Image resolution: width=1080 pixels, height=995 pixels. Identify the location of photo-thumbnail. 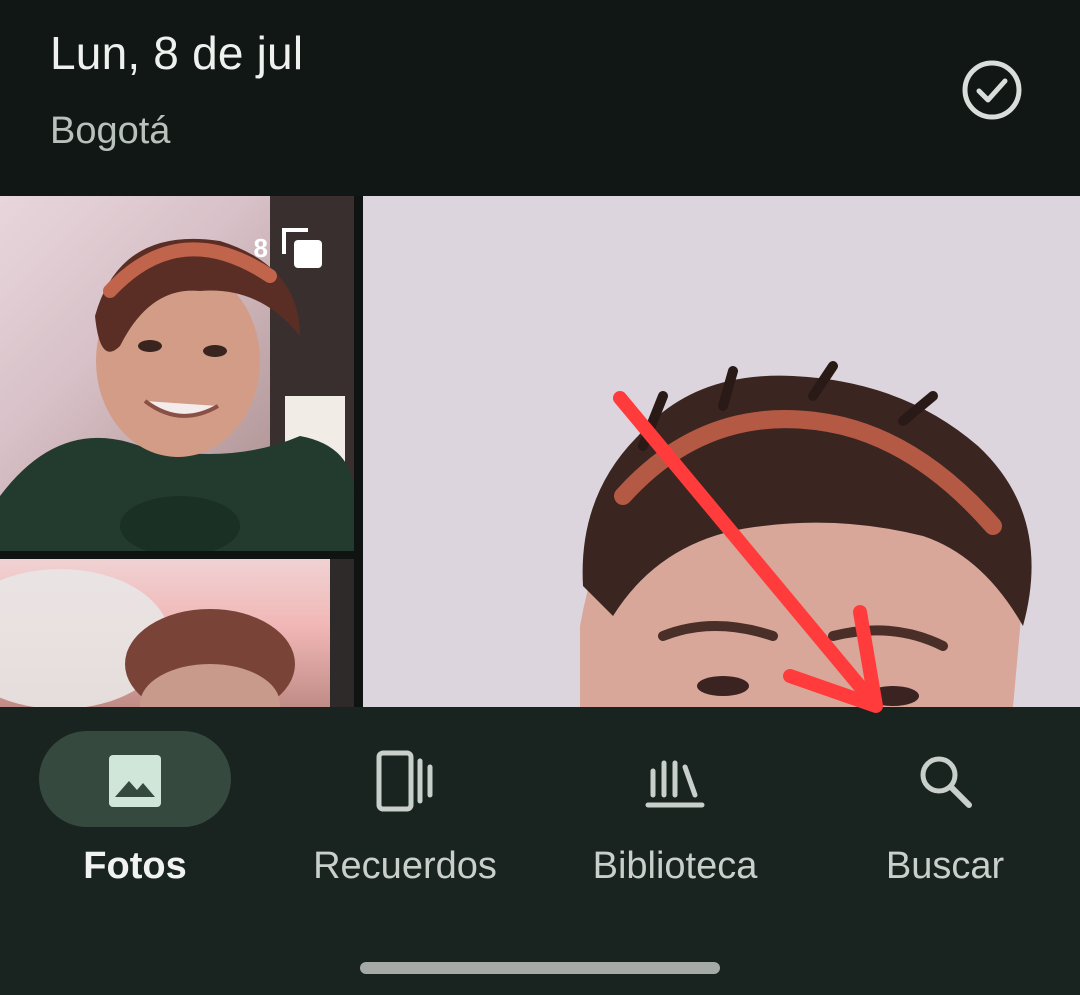
(177, 633).